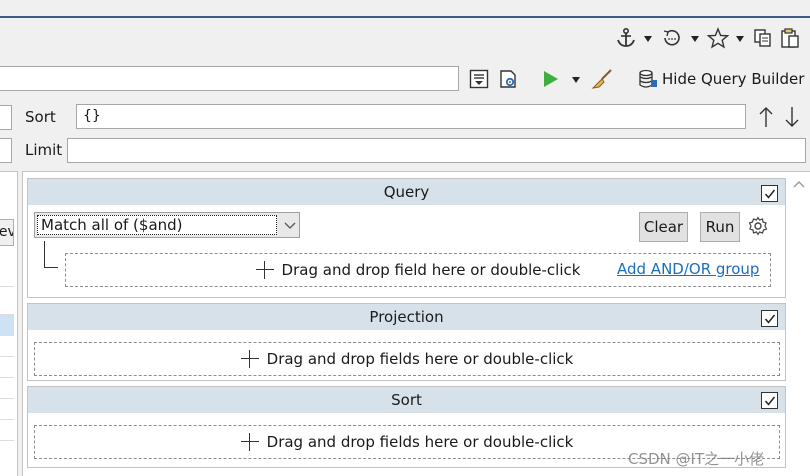  I want to click on sort-panel-checkbox, so click(769, 400).